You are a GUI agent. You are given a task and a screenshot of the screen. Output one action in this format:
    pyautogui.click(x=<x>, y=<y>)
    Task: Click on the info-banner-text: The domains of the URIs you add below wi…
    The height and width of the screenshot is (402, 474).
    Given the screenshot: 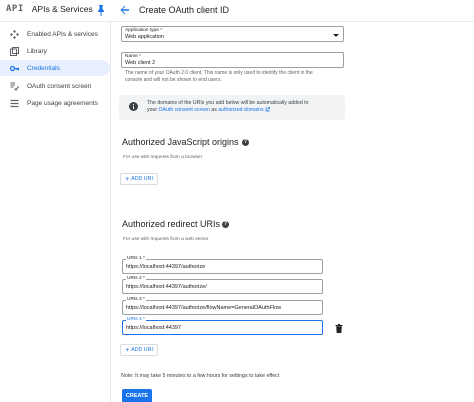 What is the action you would take?
    pyautogui.click(x=245, y=107)
    